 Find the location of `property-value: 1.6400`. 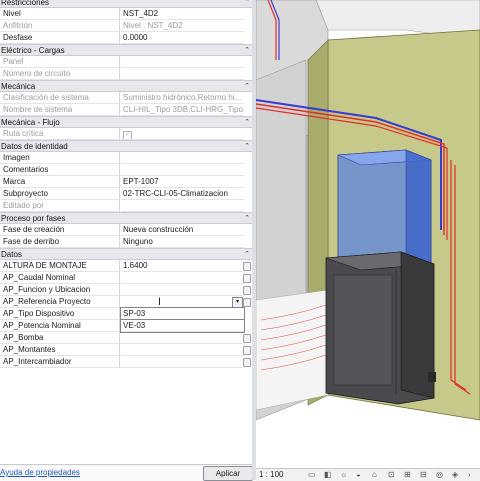

property-value: 1.6400 is located at coordinates (182, 266).